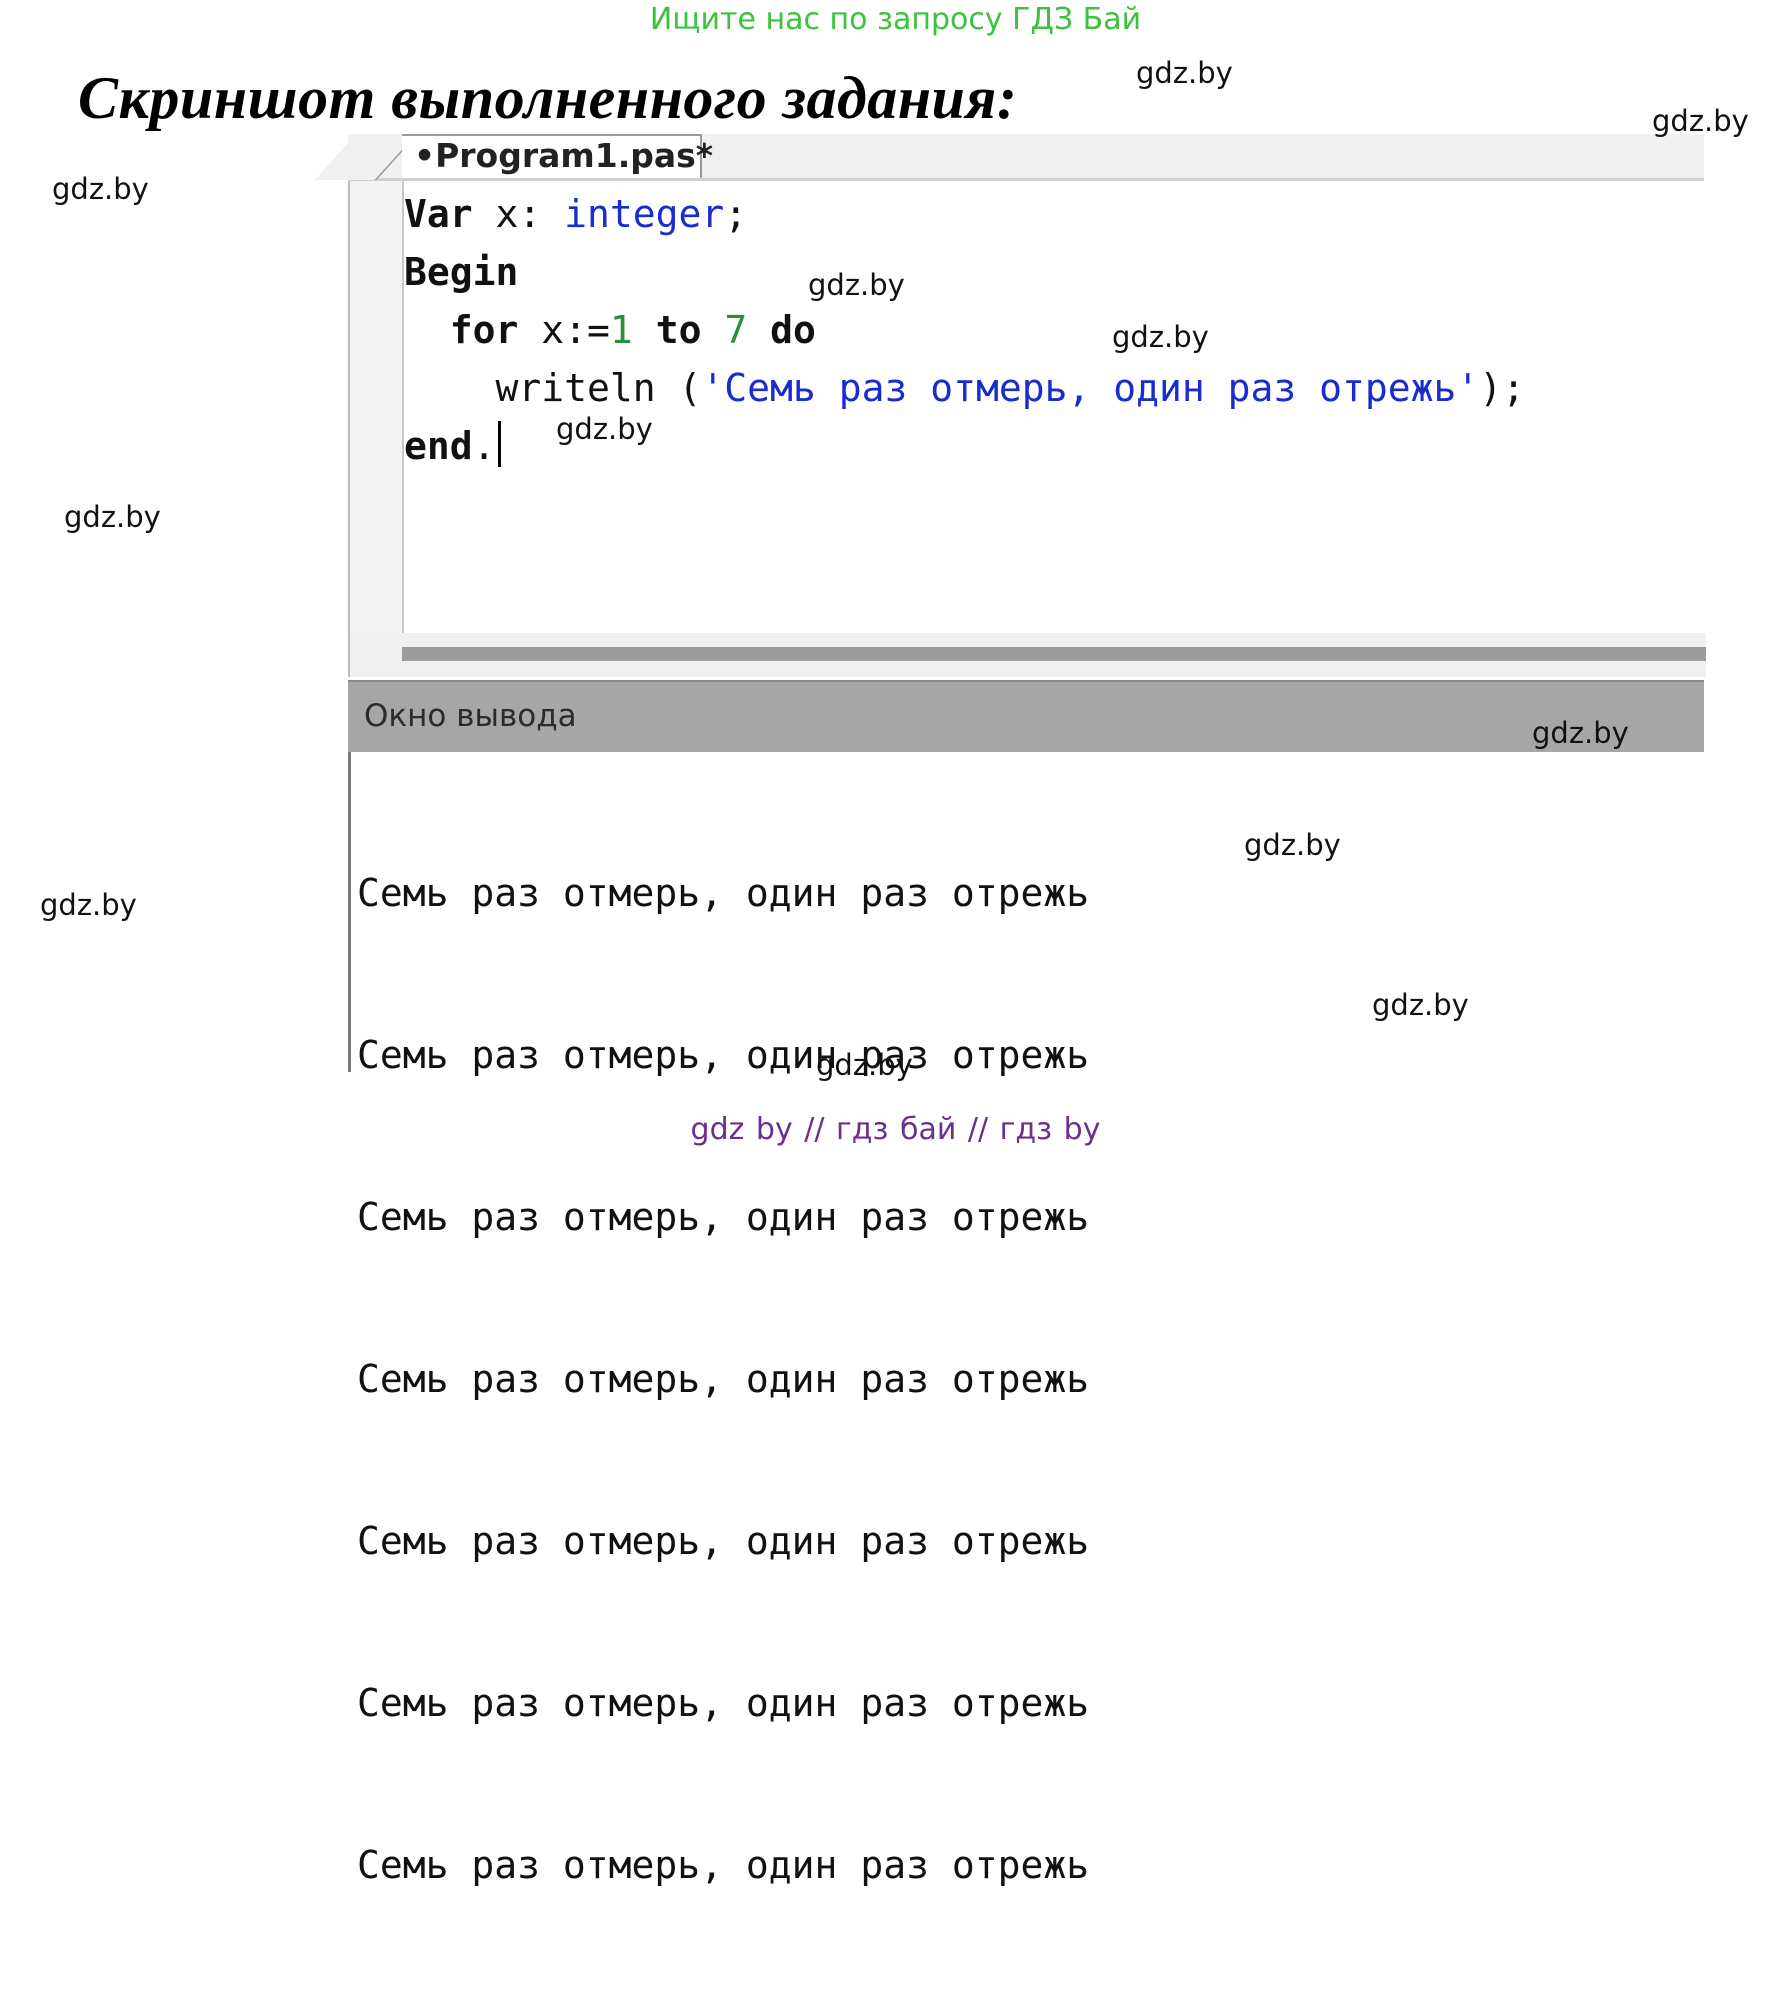  What do you see at coordinates (1026, 717) in the screenshot?
I see `output-panel-header: Окно вывода` at bounding box center [1026, 717].